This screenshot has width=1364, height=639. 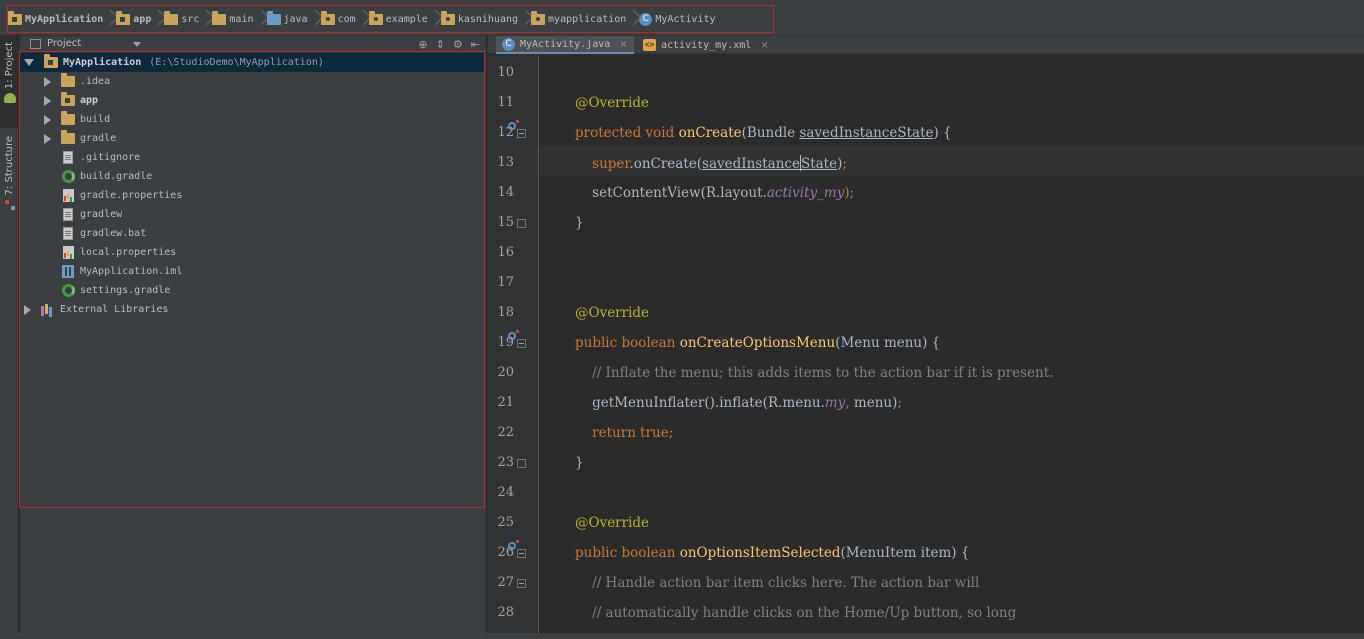 I want to click on line-number: 17, so click(x=505, y=282).